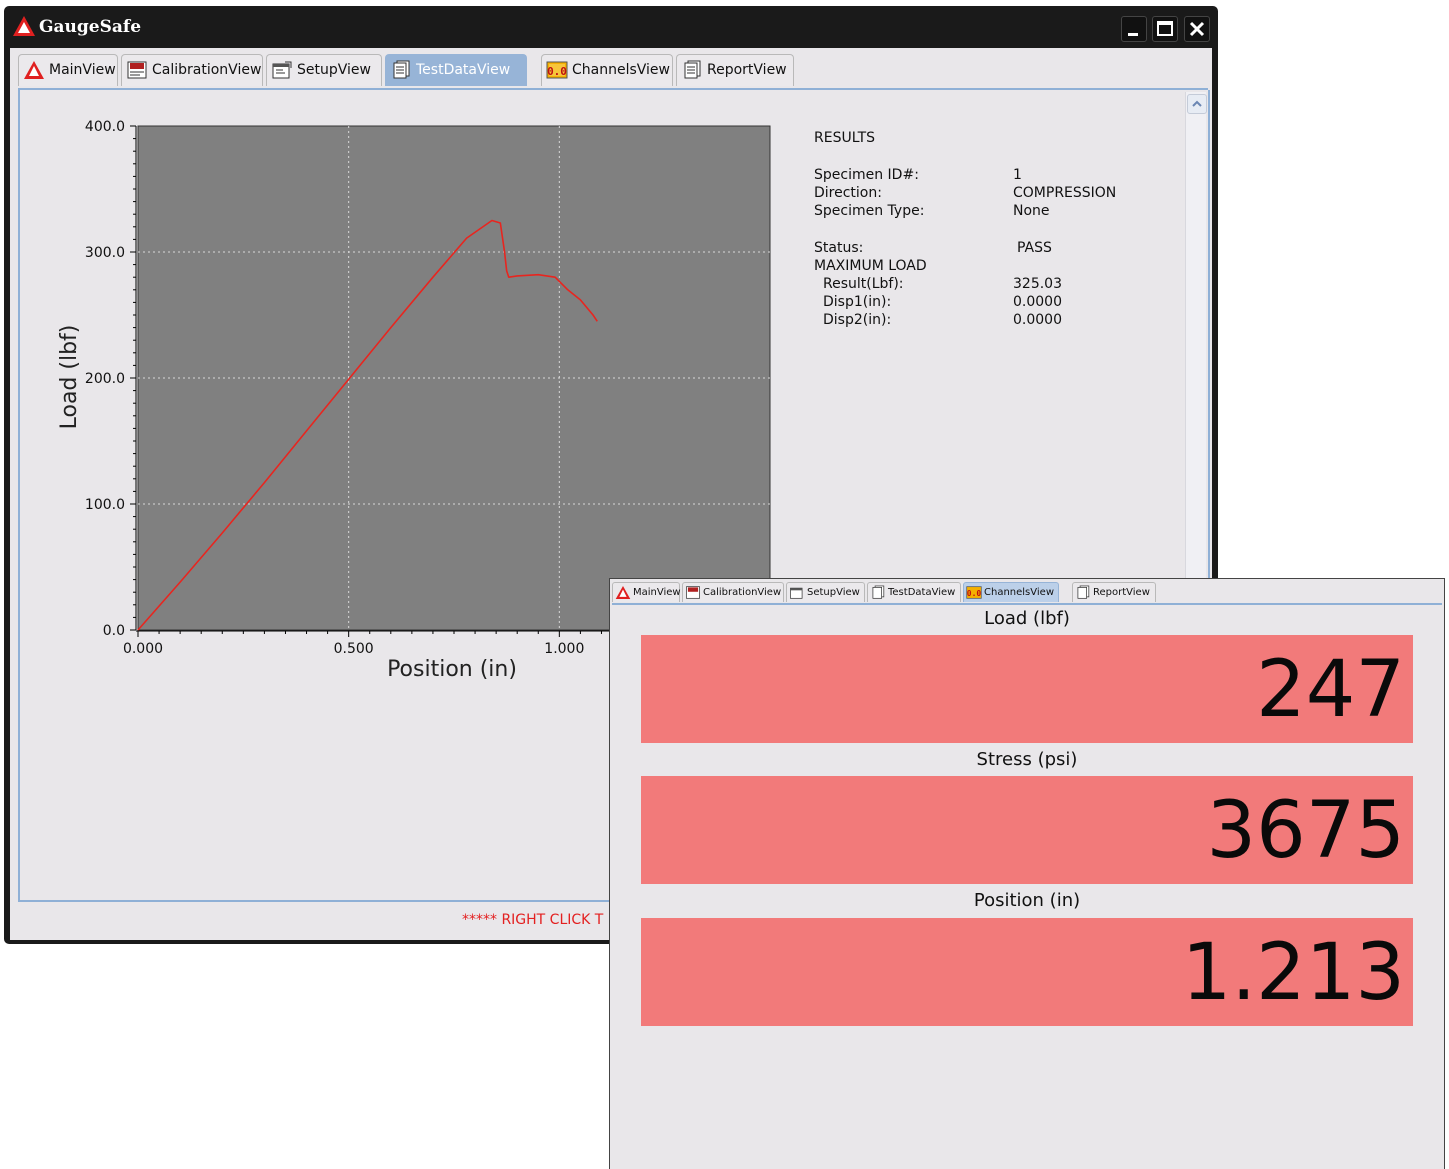 The height and width of the screenshot is (1169, 1449). I want to click on position-readout: 1.213, so click(1027, 972).